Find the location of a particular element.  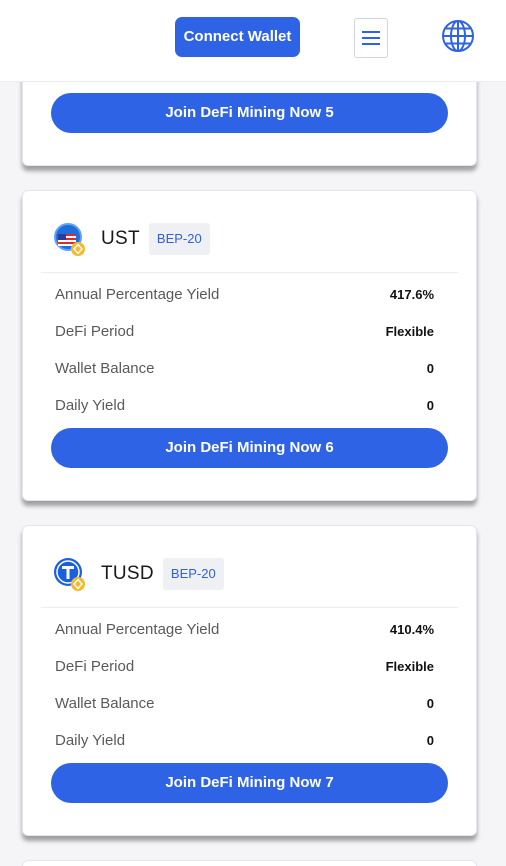

menu-button is located at coordinates (371, 38).